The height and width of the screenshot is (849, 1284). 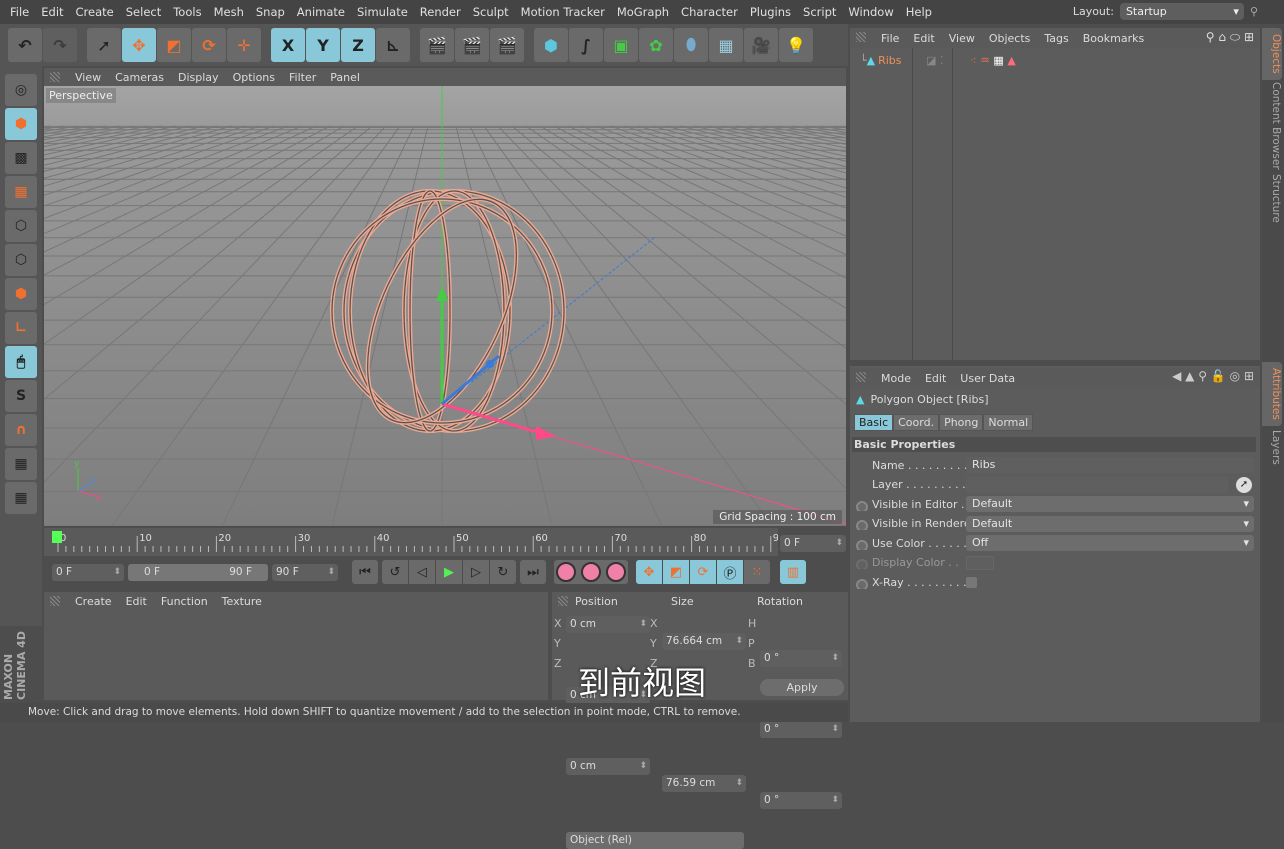 What do you see at coordinates (801, 800) in the screenshot?
I see `rot-field-z: 0 °` at bounding box center [801, 800].